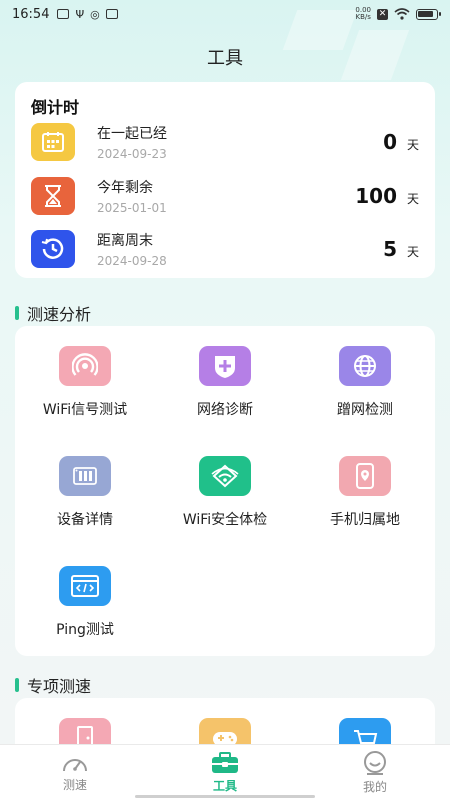  I want to click on section-speed-analysis: 测速分析, so click(53, 313).